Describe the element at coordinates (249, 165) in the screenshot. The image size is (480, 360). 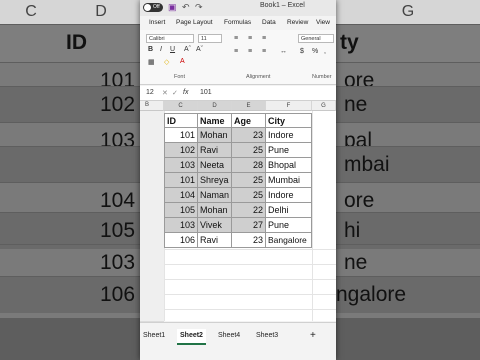
I see `cell-age: 28` at that location.